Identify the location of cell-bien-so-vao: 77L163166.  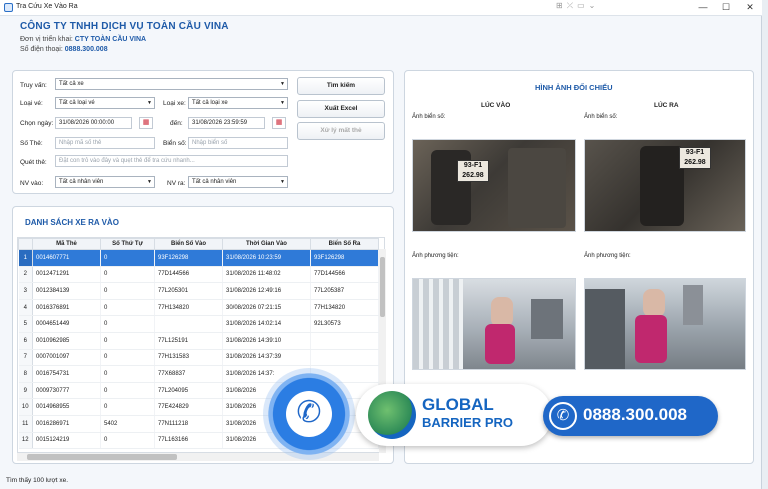
(188, 441).